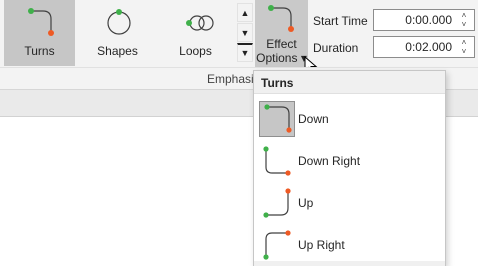  I want to click on chevron-up-icon: ▲, so click(245, 12).